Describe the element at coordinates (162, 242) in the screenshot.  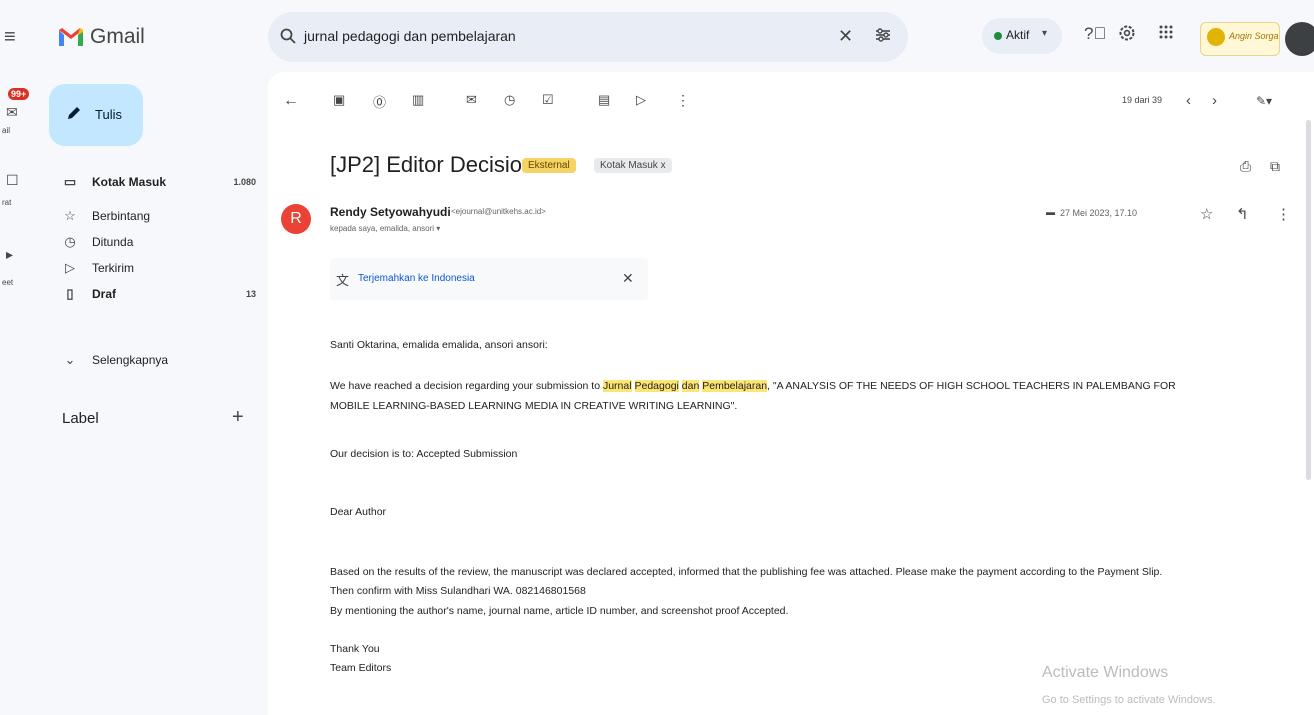
I see `nav-snoozed: ◷ Ditunda` at that location.